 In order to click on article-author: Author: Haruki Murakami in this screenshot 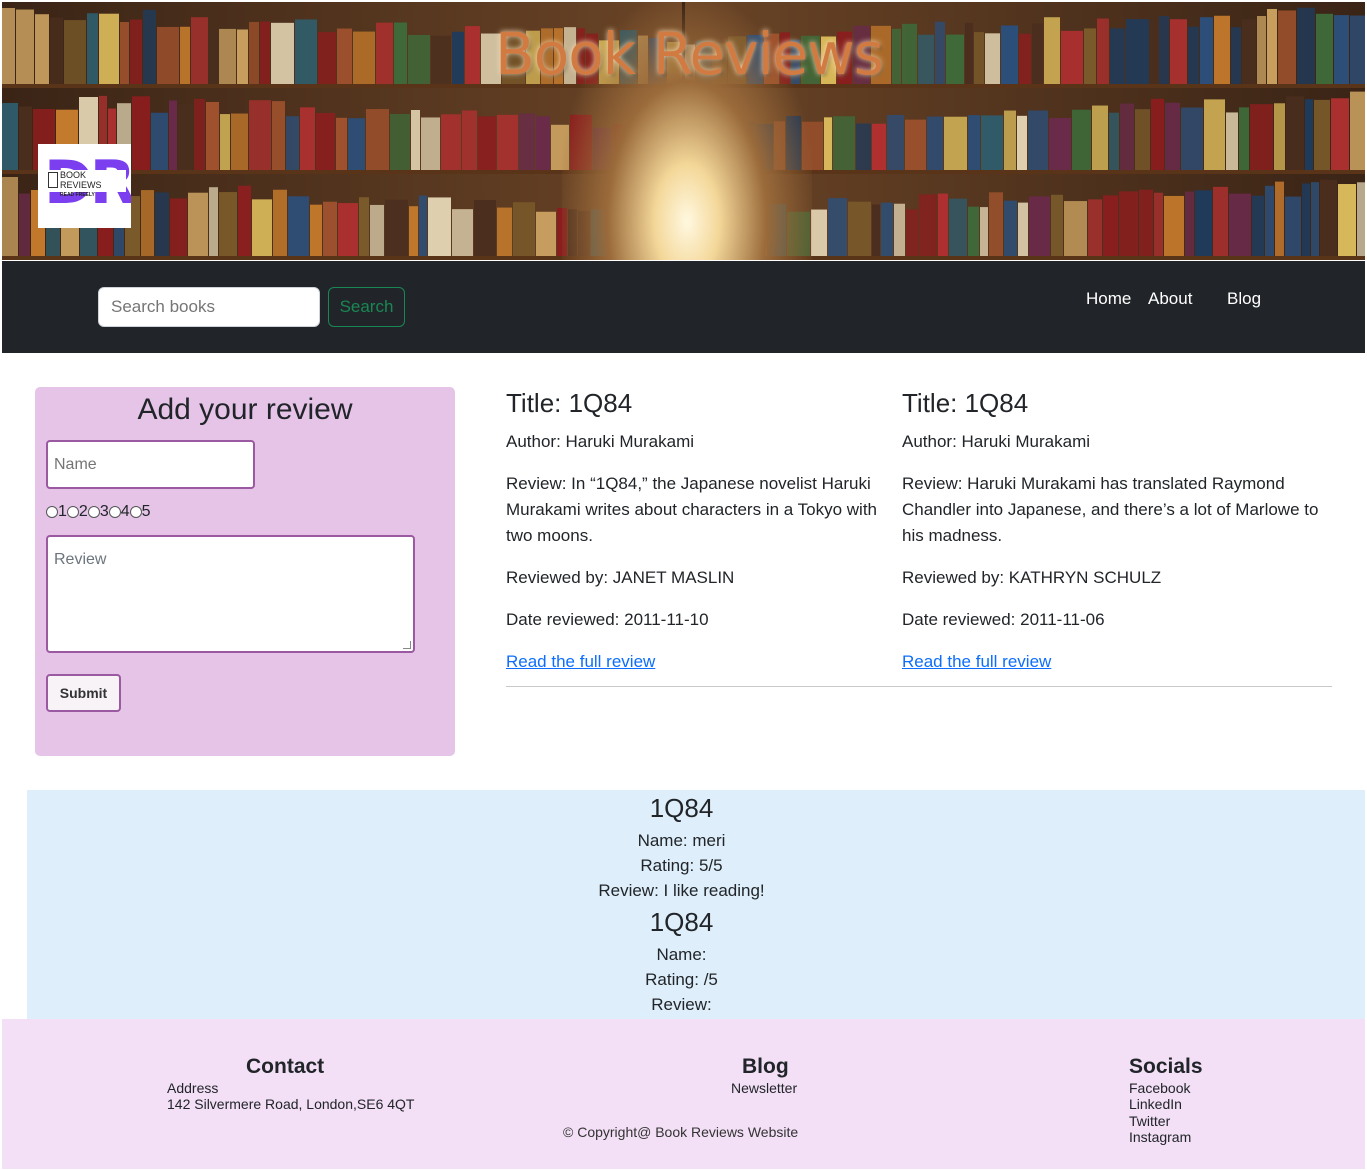, I will do `click(996, 441)`.